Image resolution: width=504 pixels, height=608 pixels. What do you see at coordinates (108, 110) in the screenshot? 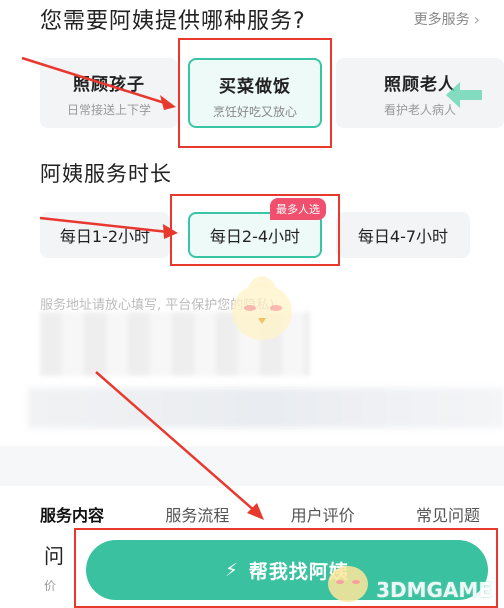
I see `service-option-desc: 日常接送上下学` at bounding box center [108, 110].